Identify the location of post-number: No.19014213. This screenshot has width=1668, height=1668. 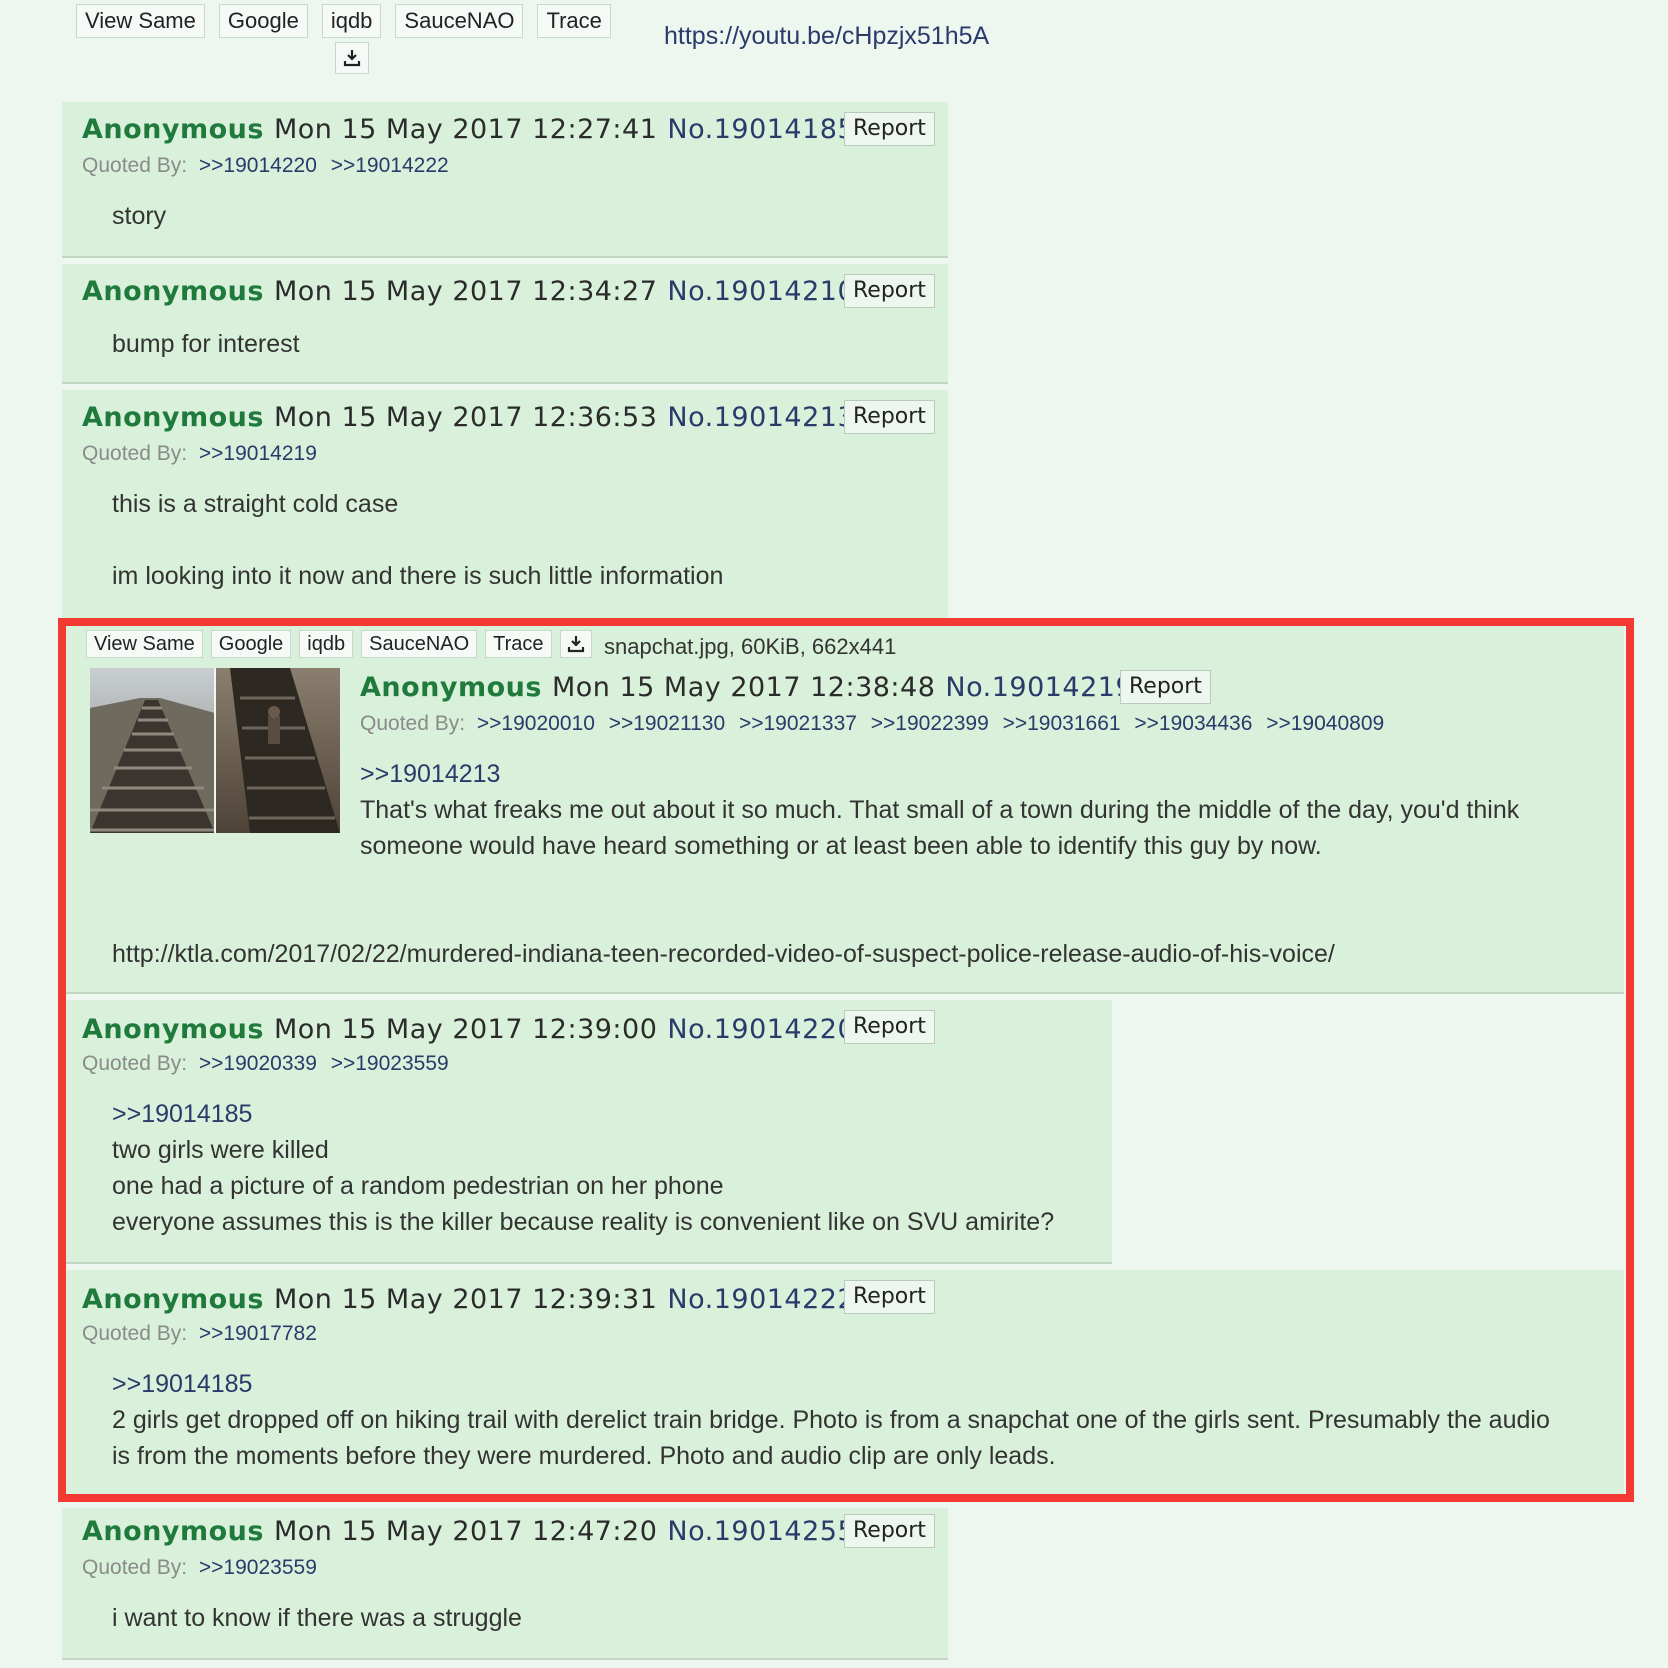
(761, 417).